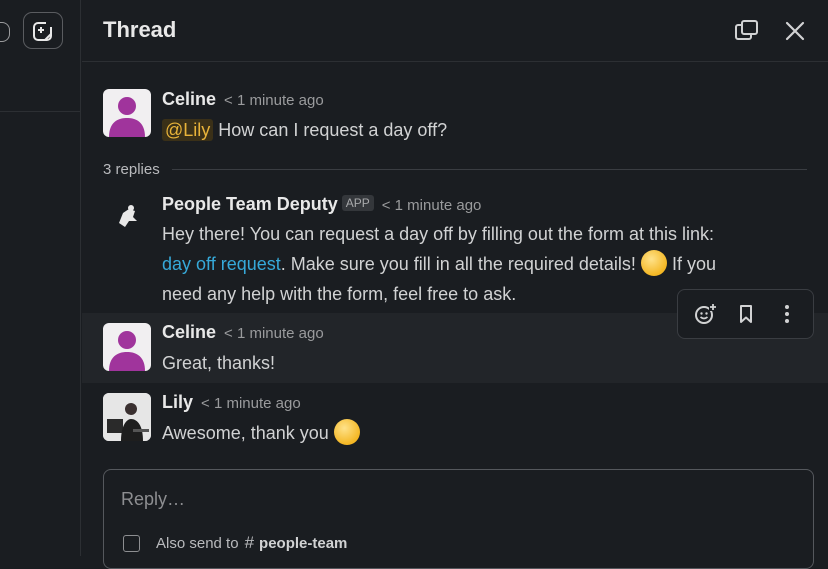 This screenshot has width=828, height=569. I want to click on author-name: Lily, so click(177, 402).